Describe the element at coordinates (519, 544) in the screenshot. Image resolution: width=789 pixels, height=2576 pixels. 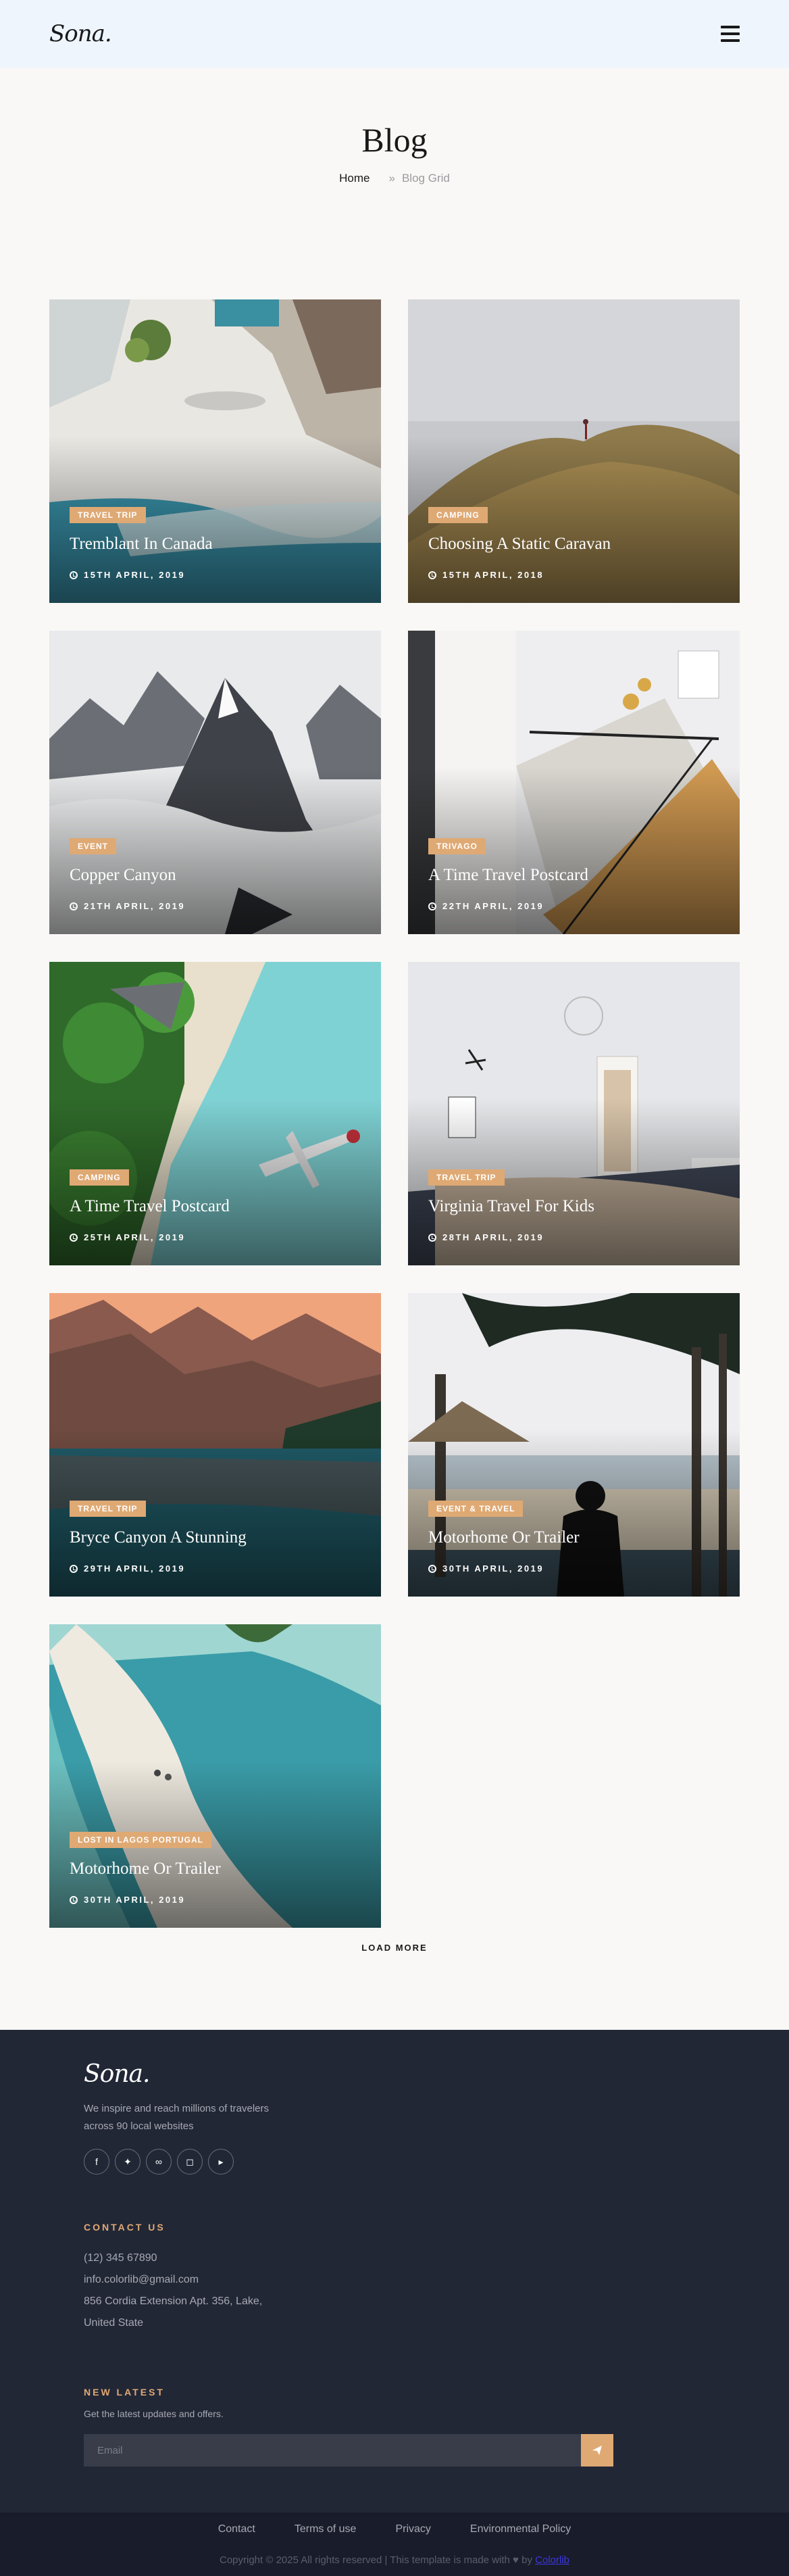
I see `post-title: Choosing A Static Caravan` at that location.